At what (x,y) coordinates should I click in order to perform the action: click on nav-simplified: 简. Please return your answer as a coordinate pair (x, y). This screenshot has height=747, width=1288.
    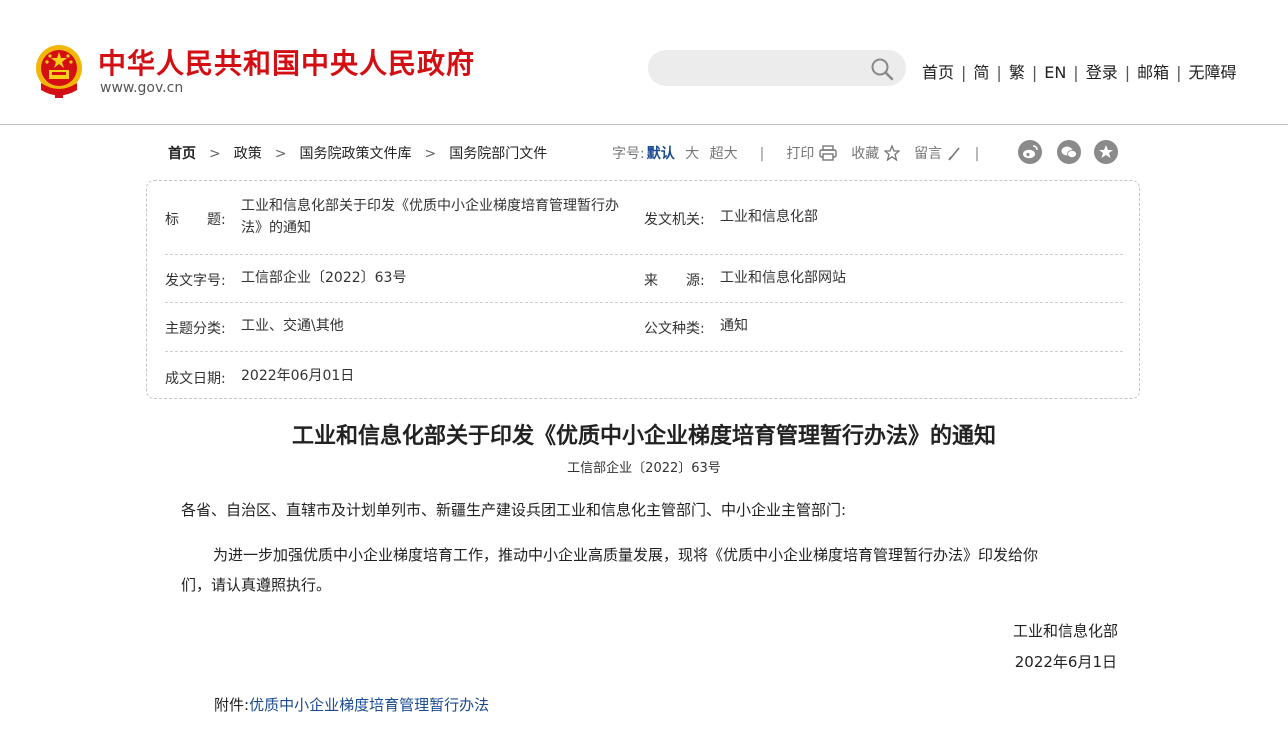
    Looking at the image, I should click on (981, 72).